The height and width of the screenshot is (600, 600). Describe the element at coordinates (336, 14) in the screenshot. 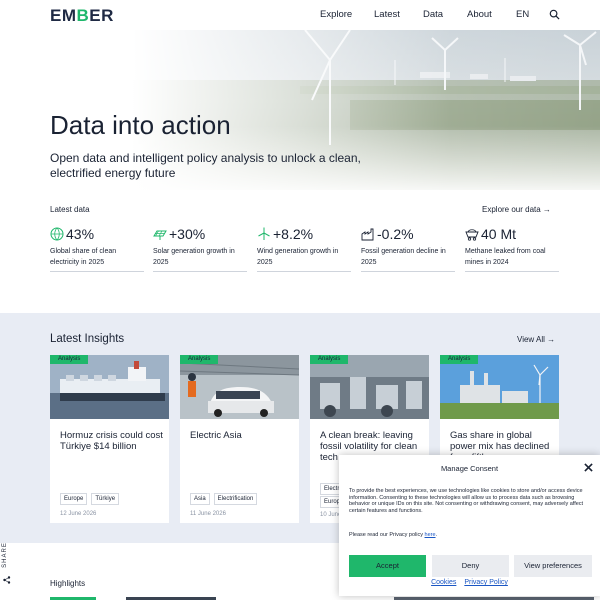

I see `nav-explore: Explore` at that location.